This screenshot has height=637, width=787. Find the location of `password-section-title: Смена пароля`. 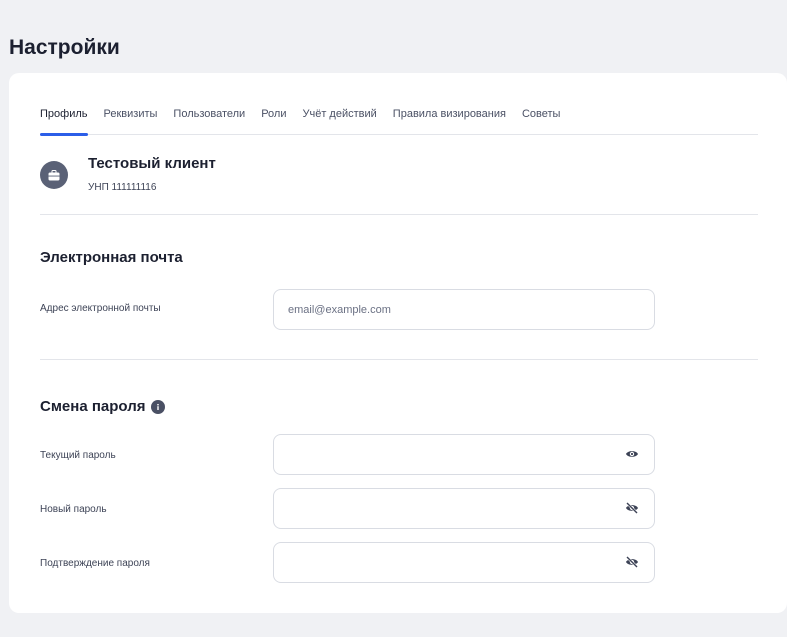

password-section-title: Смена пароля is located at coordinates (103, 406).